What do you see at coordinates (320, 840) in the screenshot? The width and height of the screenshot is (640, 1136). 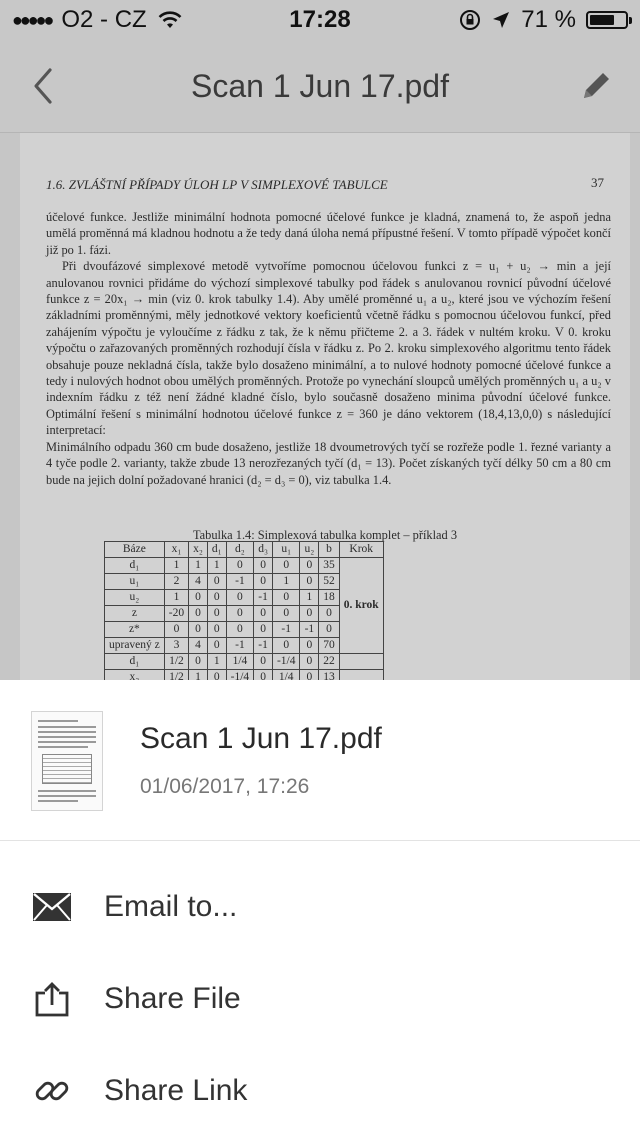 I see `divider` at bounding box center [320, 840].